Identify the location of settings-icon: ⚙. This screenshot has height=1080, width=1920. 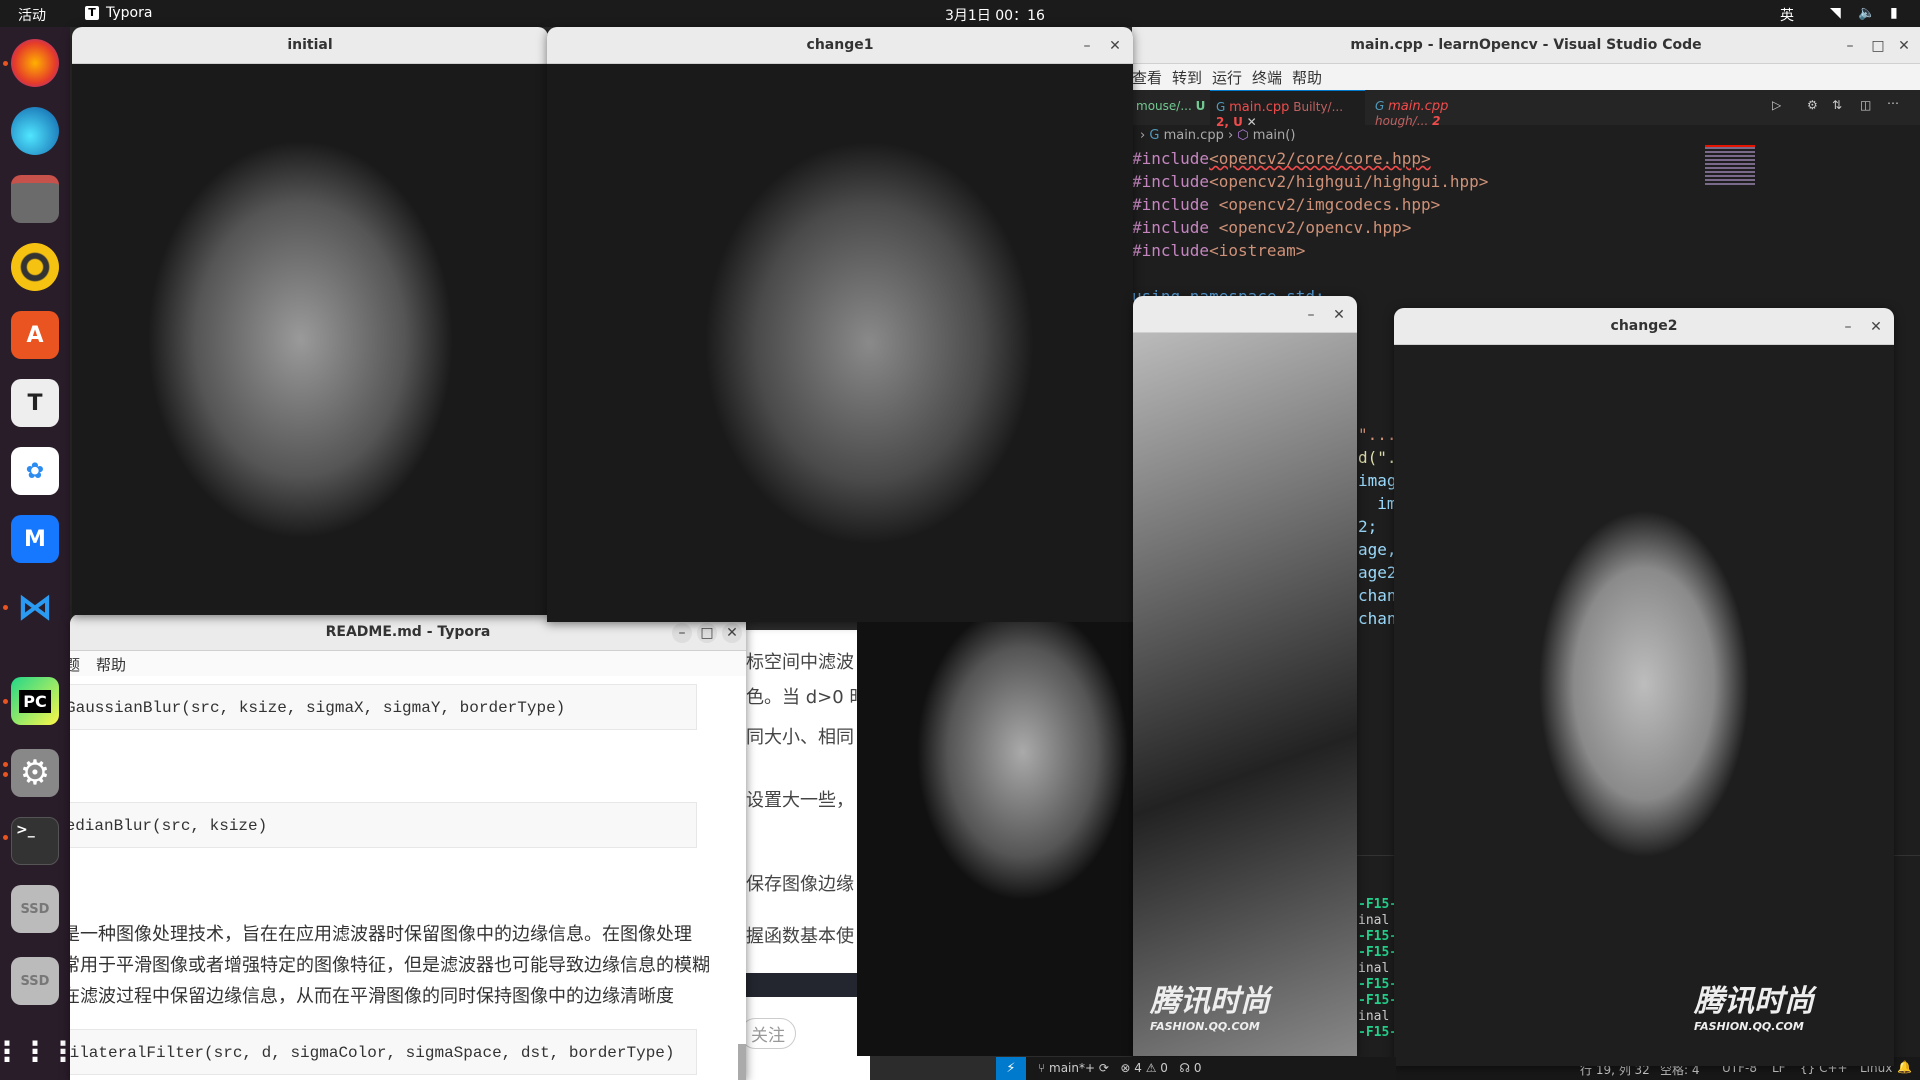
(35, 773).